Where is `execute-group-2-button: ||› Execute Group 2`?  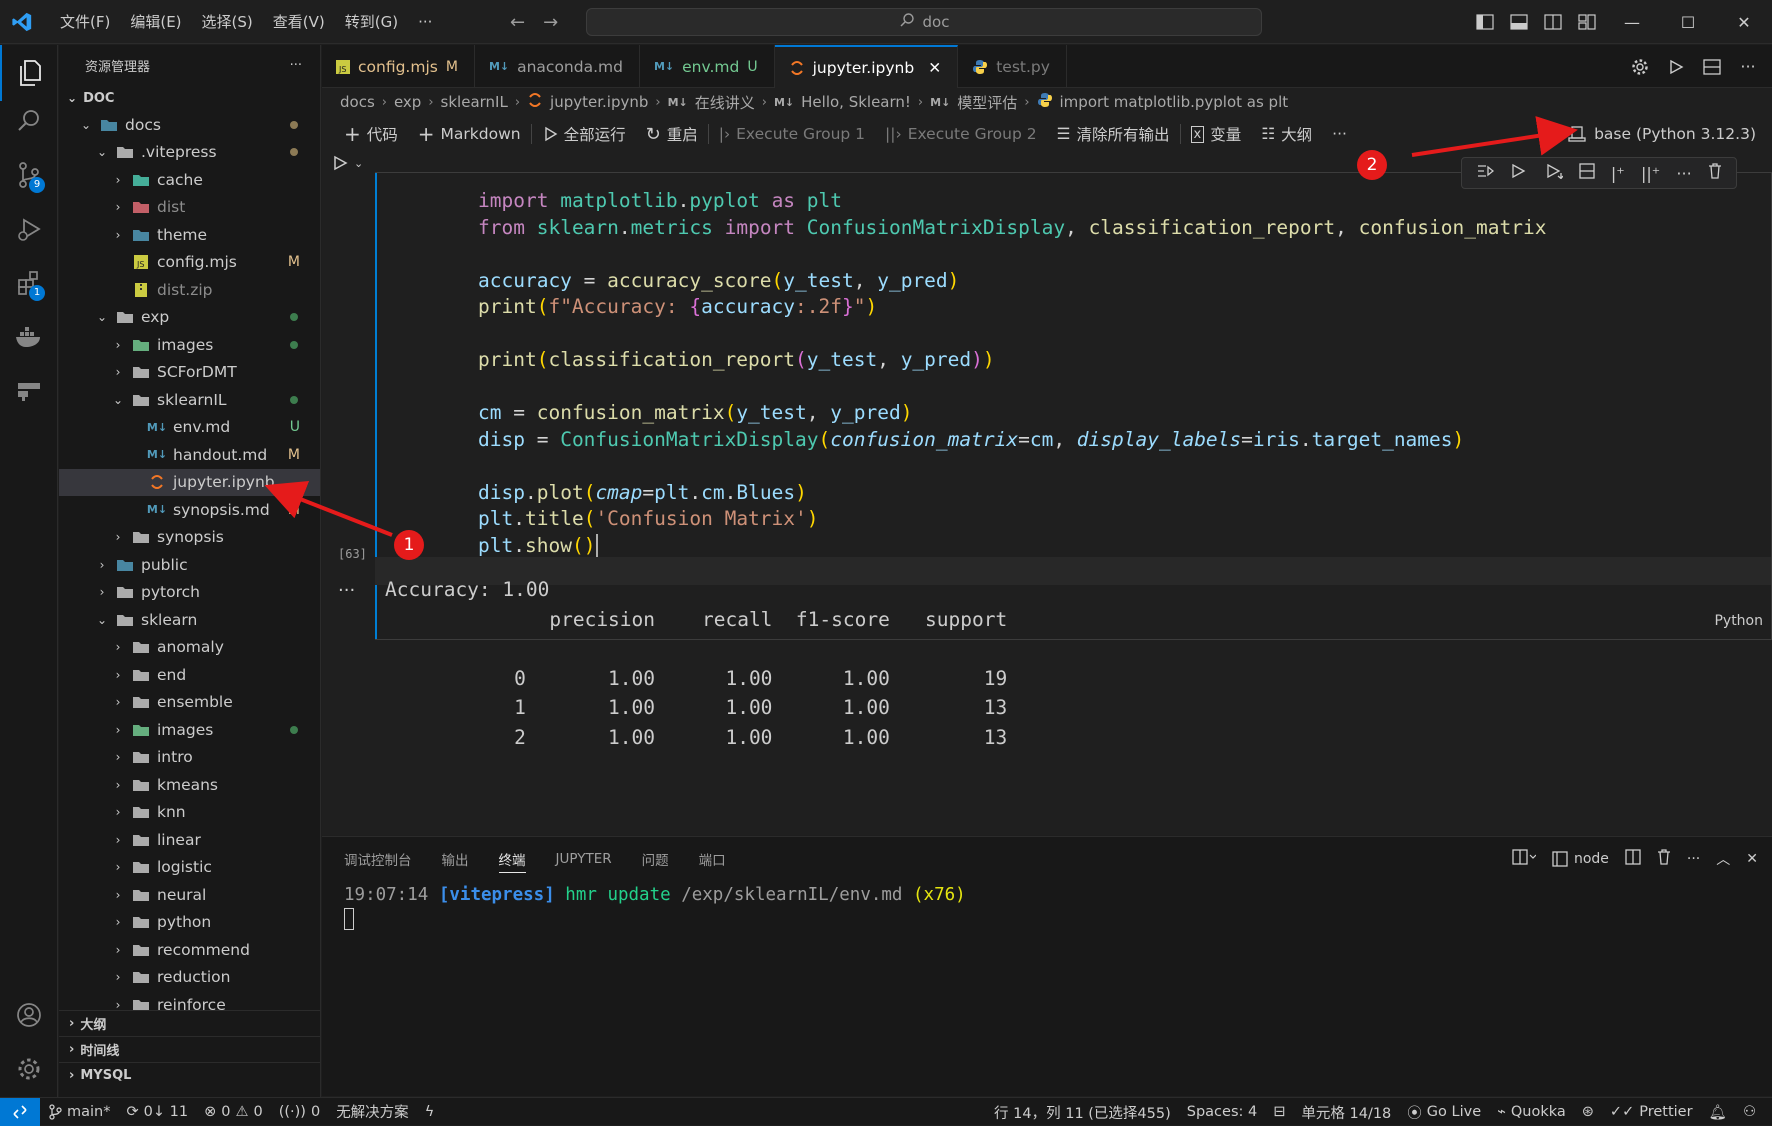 execute-group-2-button: ||› Execute Group 2 is located at coordinates (961, 134).